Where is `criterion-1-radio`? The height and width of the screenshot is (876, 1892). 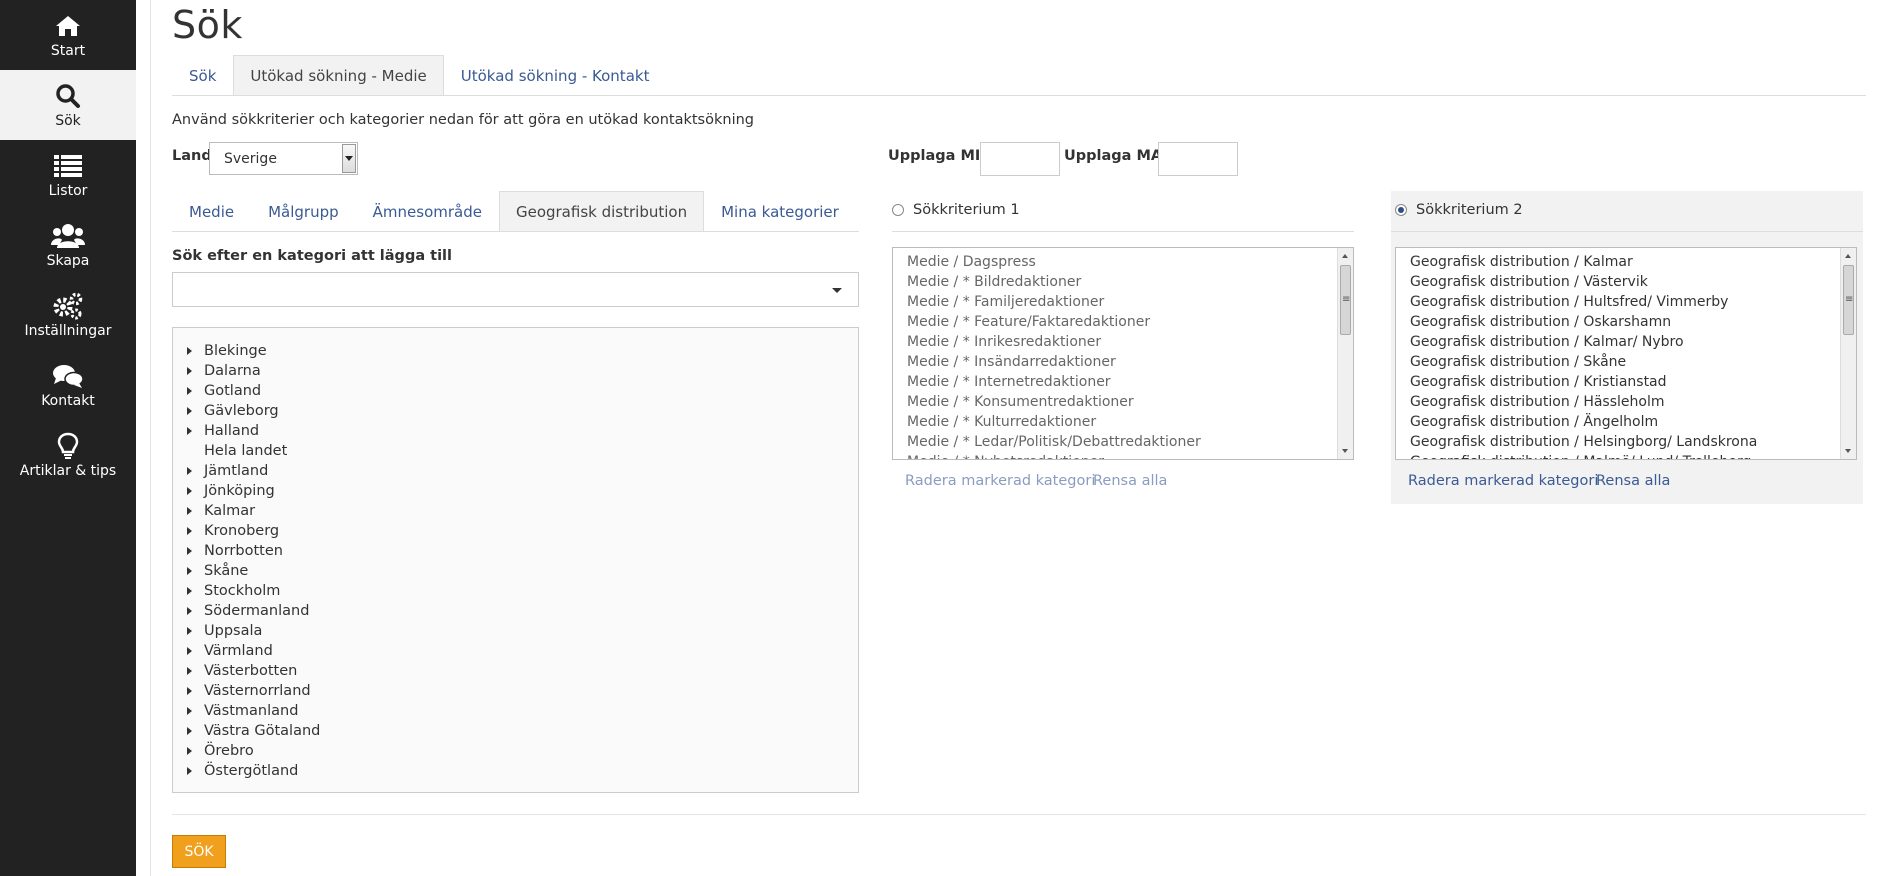 criterion-1-radio is located at coordinates (898, 210).